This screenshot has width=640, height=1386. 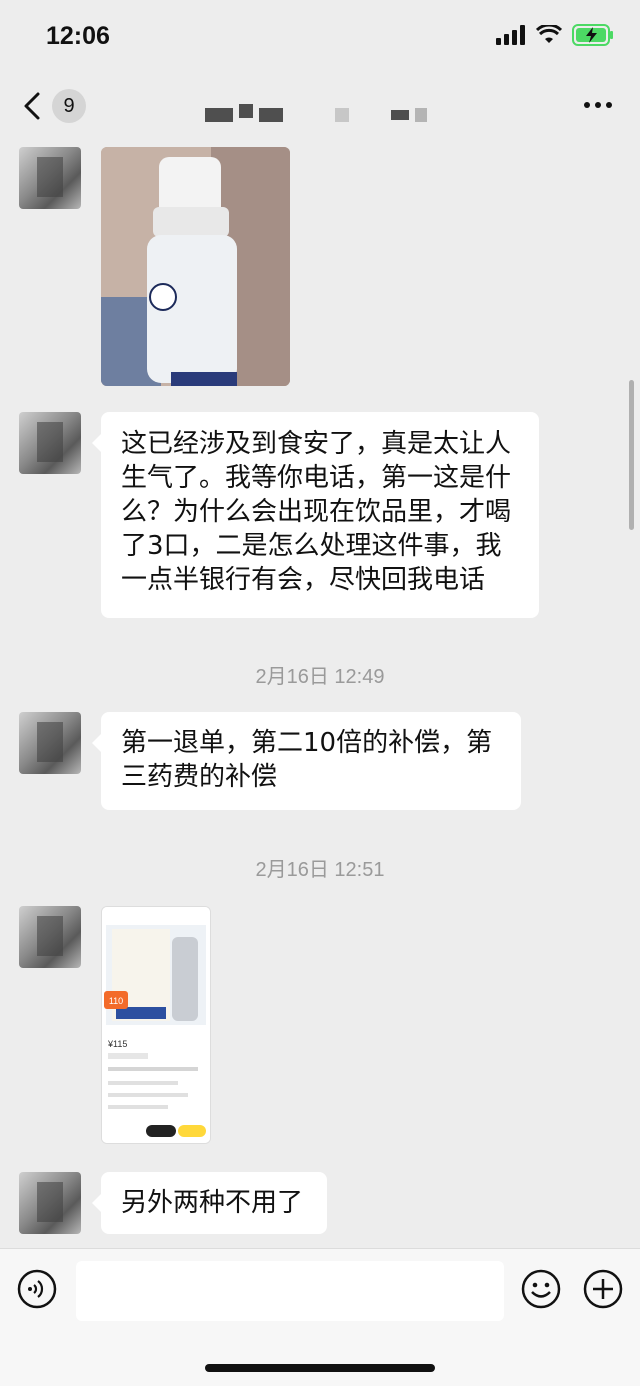 I want to click on price-text: ¥115, so click(x=117, y=1044).